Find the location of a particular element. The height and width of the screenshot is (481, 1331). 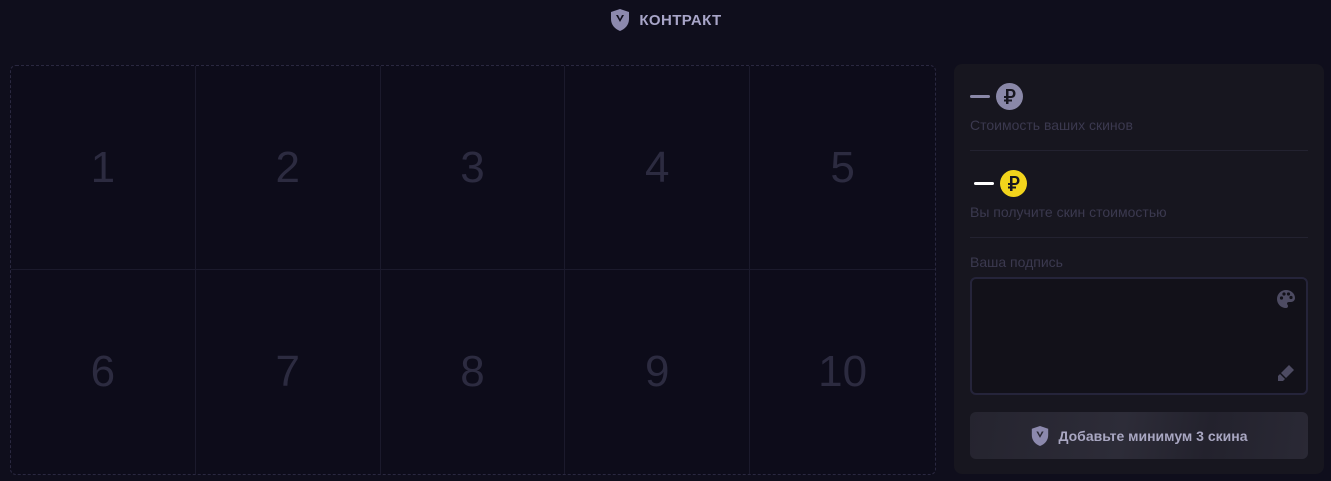

contract-slot: 2 is located at coordinates (288, 168).